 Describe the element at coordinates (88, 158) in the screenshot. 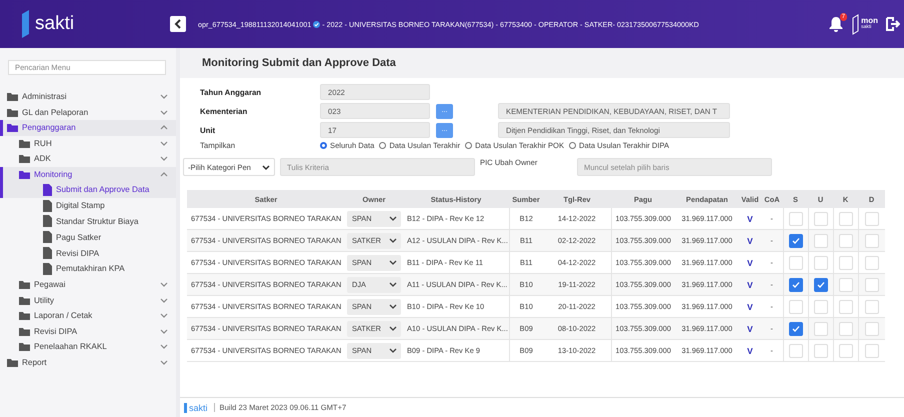

I see `menu-group: ADK` at that location.